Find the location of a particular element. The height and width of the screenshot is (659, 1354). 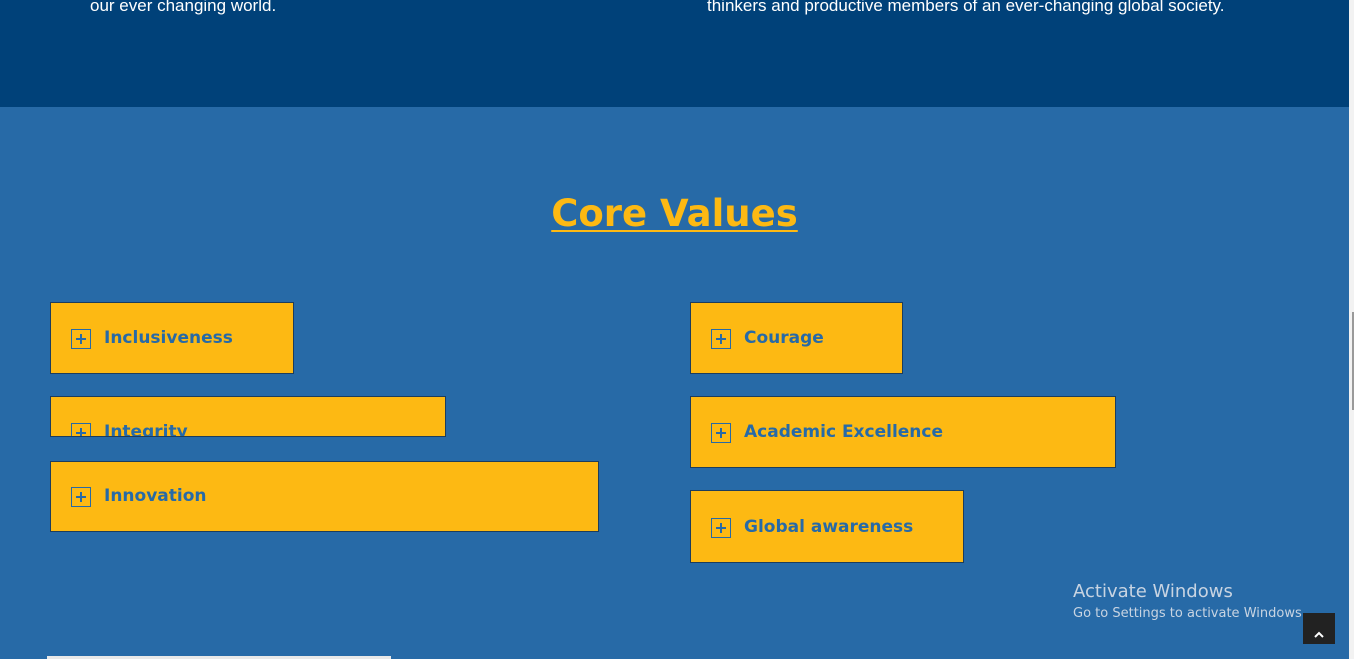

activate-windows-title: Activate Windows is located at coordinates (1153, 591).